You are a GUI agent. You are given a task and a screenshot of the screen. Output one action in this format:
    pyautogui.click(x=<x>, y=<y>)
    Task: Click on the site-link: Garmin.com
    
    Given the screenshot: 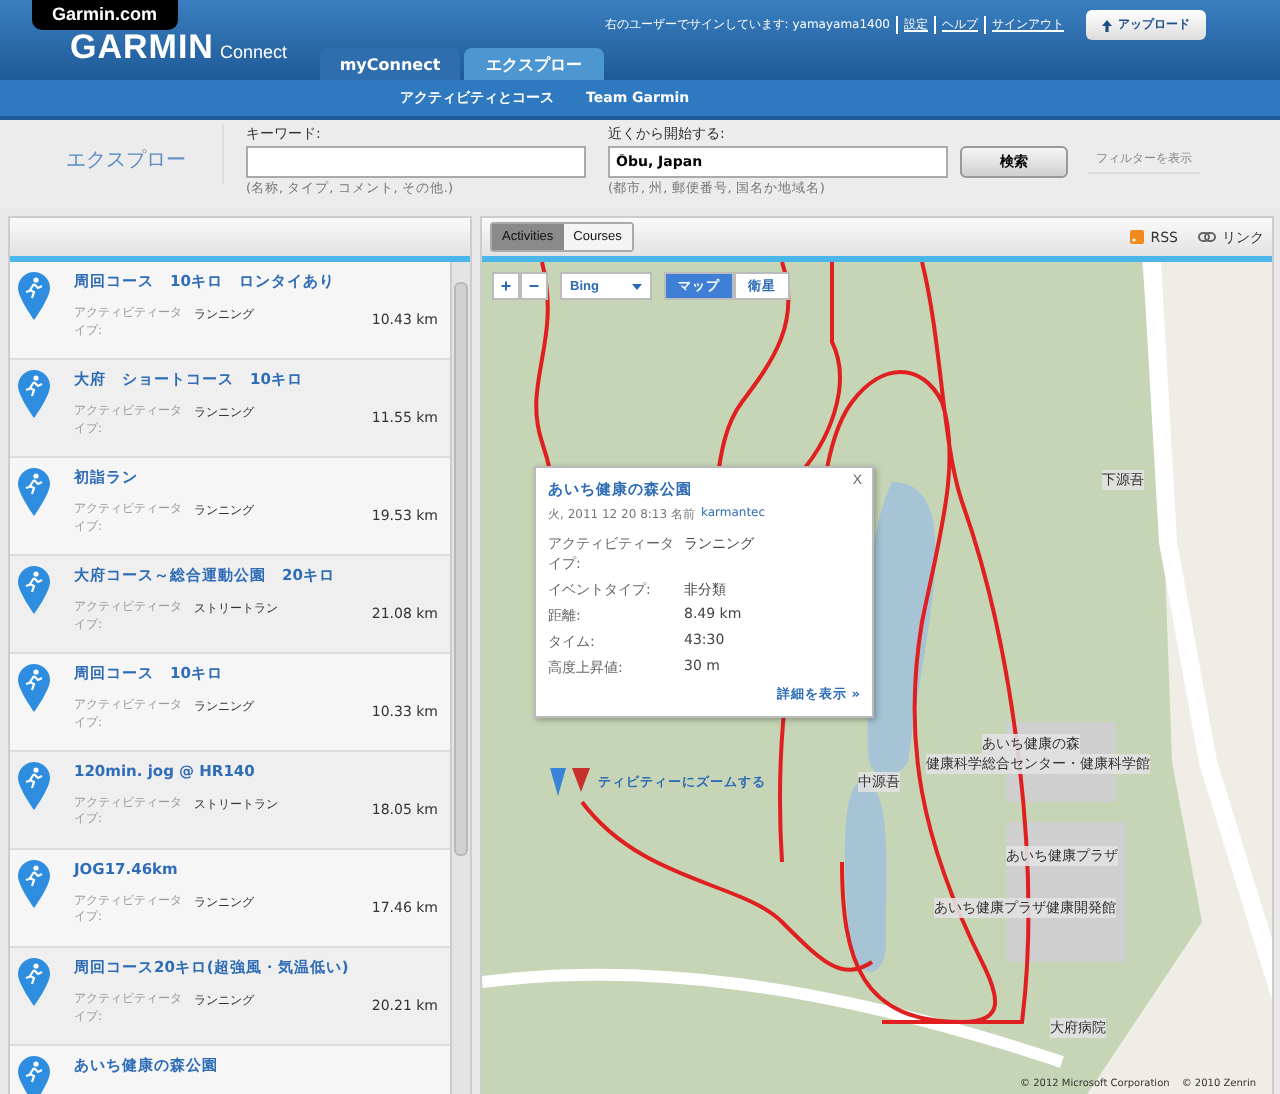 What is the action you would take?
    pyautogui.click(x=105, y=15)
    